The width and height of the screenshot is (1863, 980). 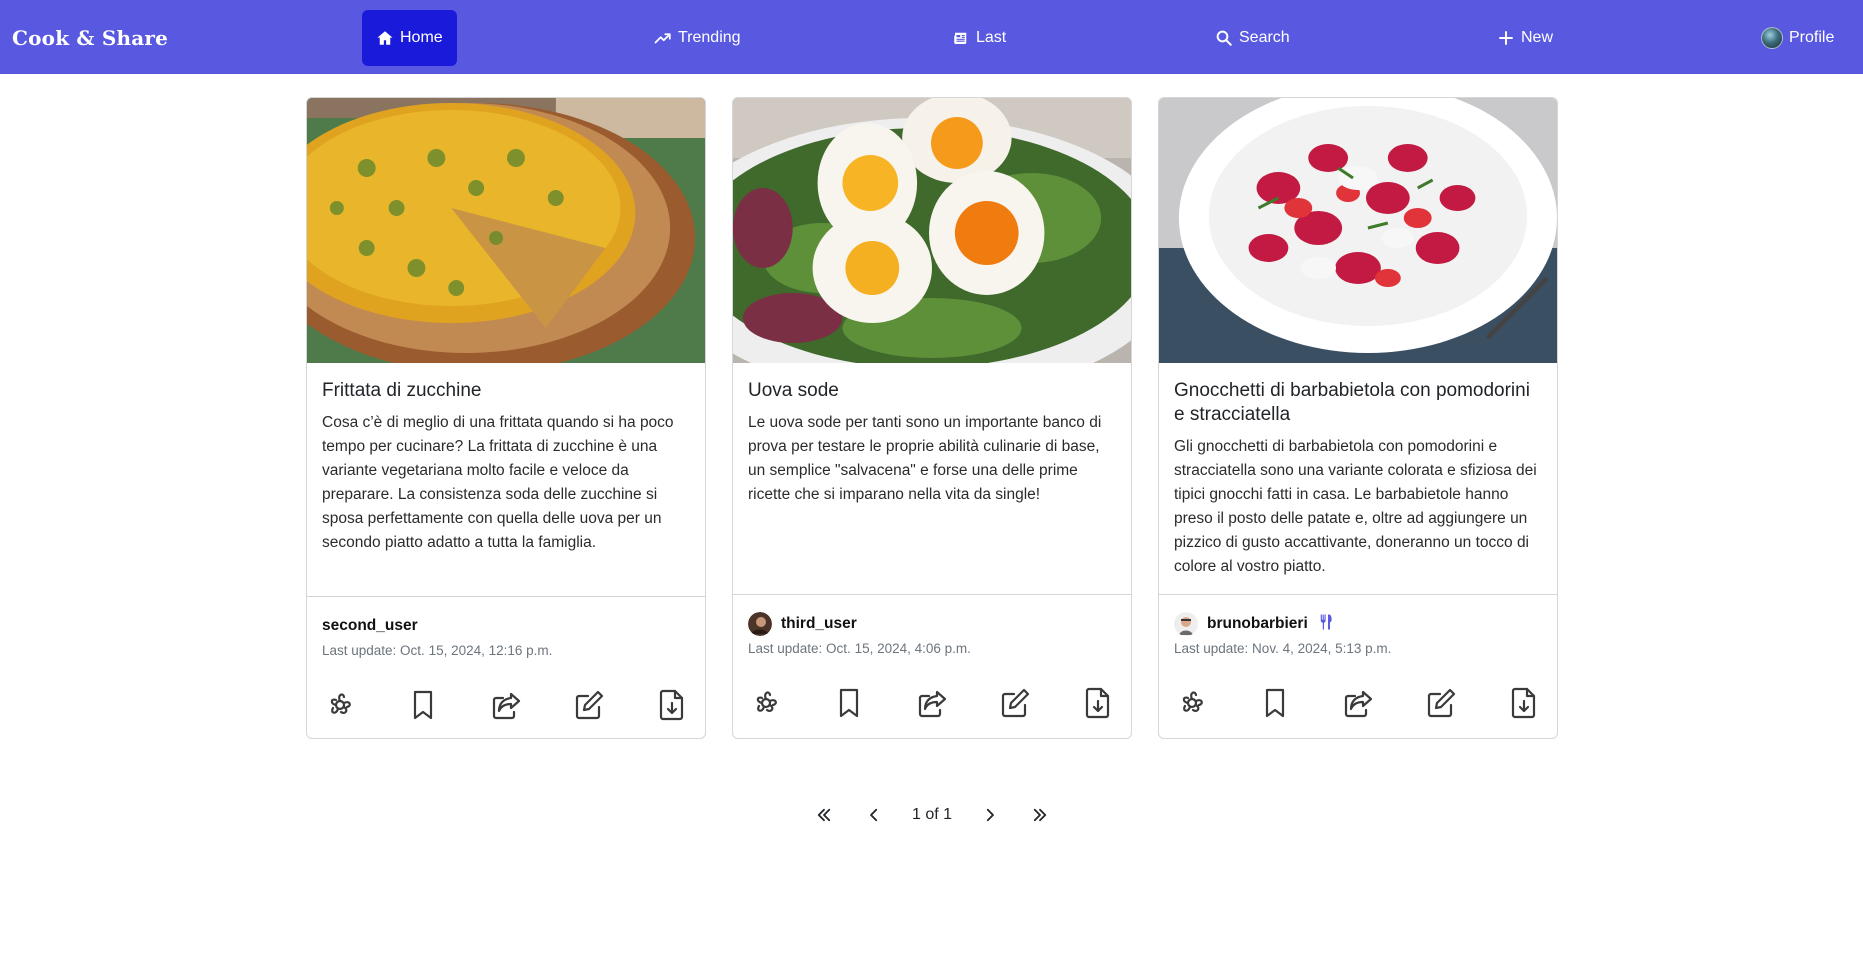 I want to click on nav-profile: Profile, so click(x=1797, y=38).